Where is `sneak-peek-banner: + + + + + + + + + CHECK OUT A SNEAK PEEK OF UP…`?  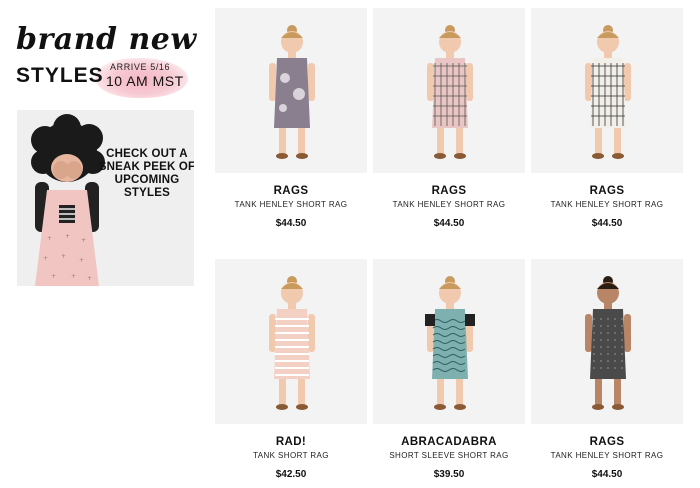 sneak-peek-banner: + + + + + + + + + CHECK OUT A SNEAK PEEK OF UP… is located at coordinates (105, 198).